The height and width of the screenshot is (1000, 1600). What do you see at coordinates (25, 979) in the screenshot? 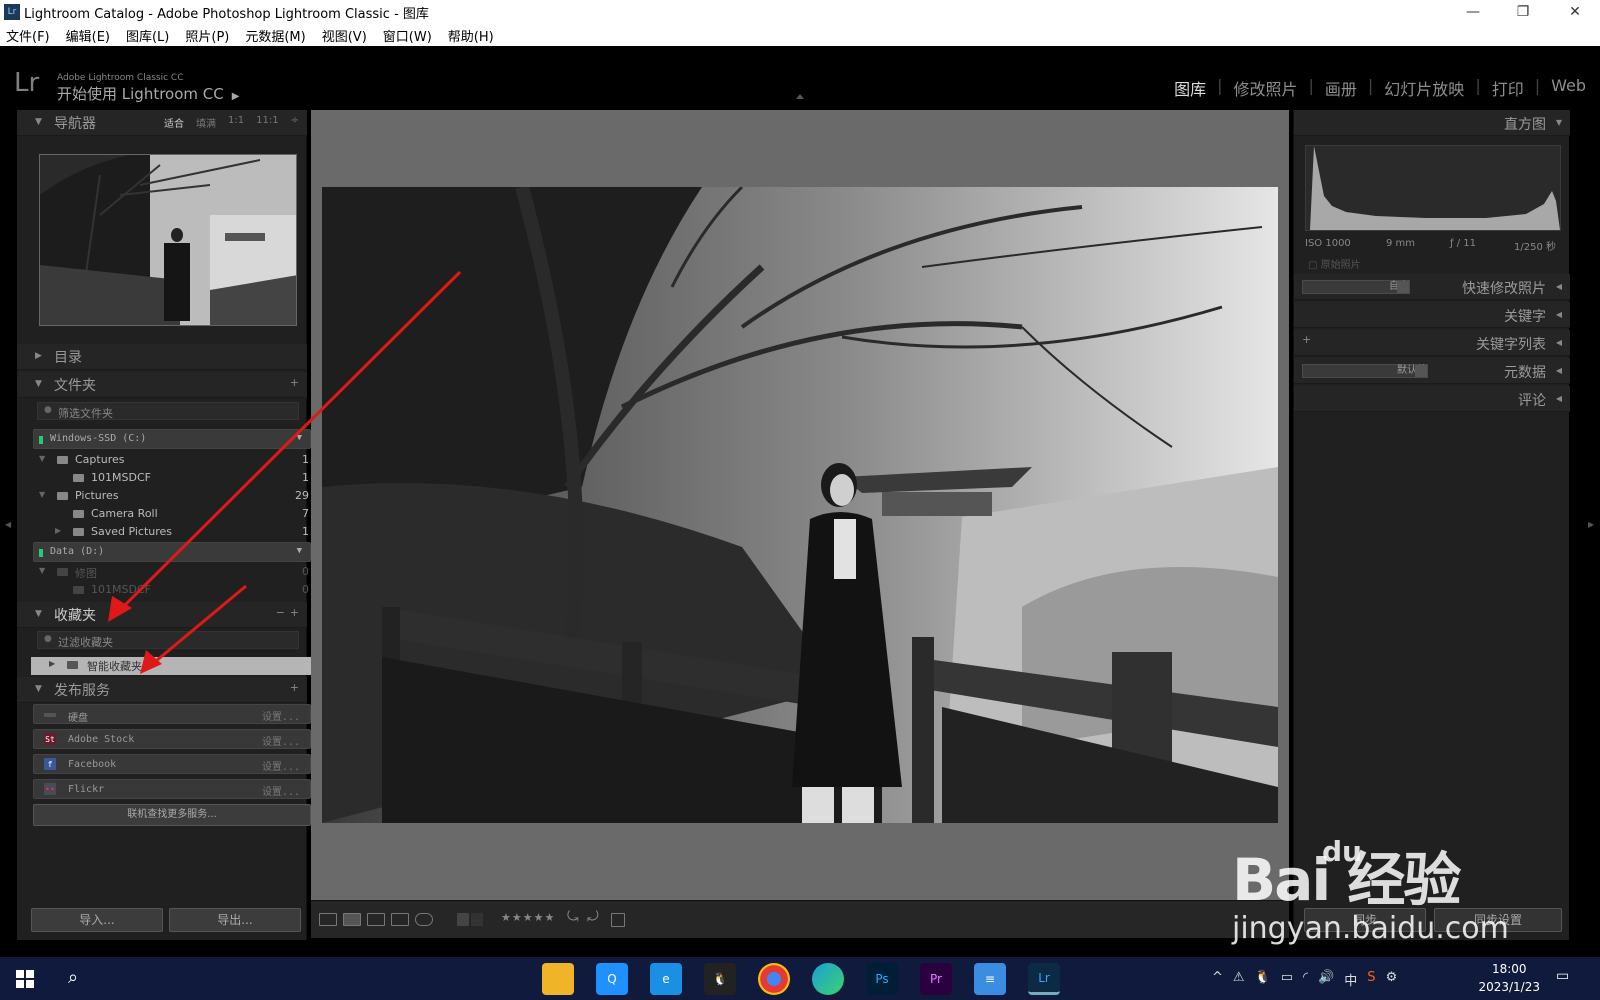
I see `start-button` at bounding box center [25, 979].